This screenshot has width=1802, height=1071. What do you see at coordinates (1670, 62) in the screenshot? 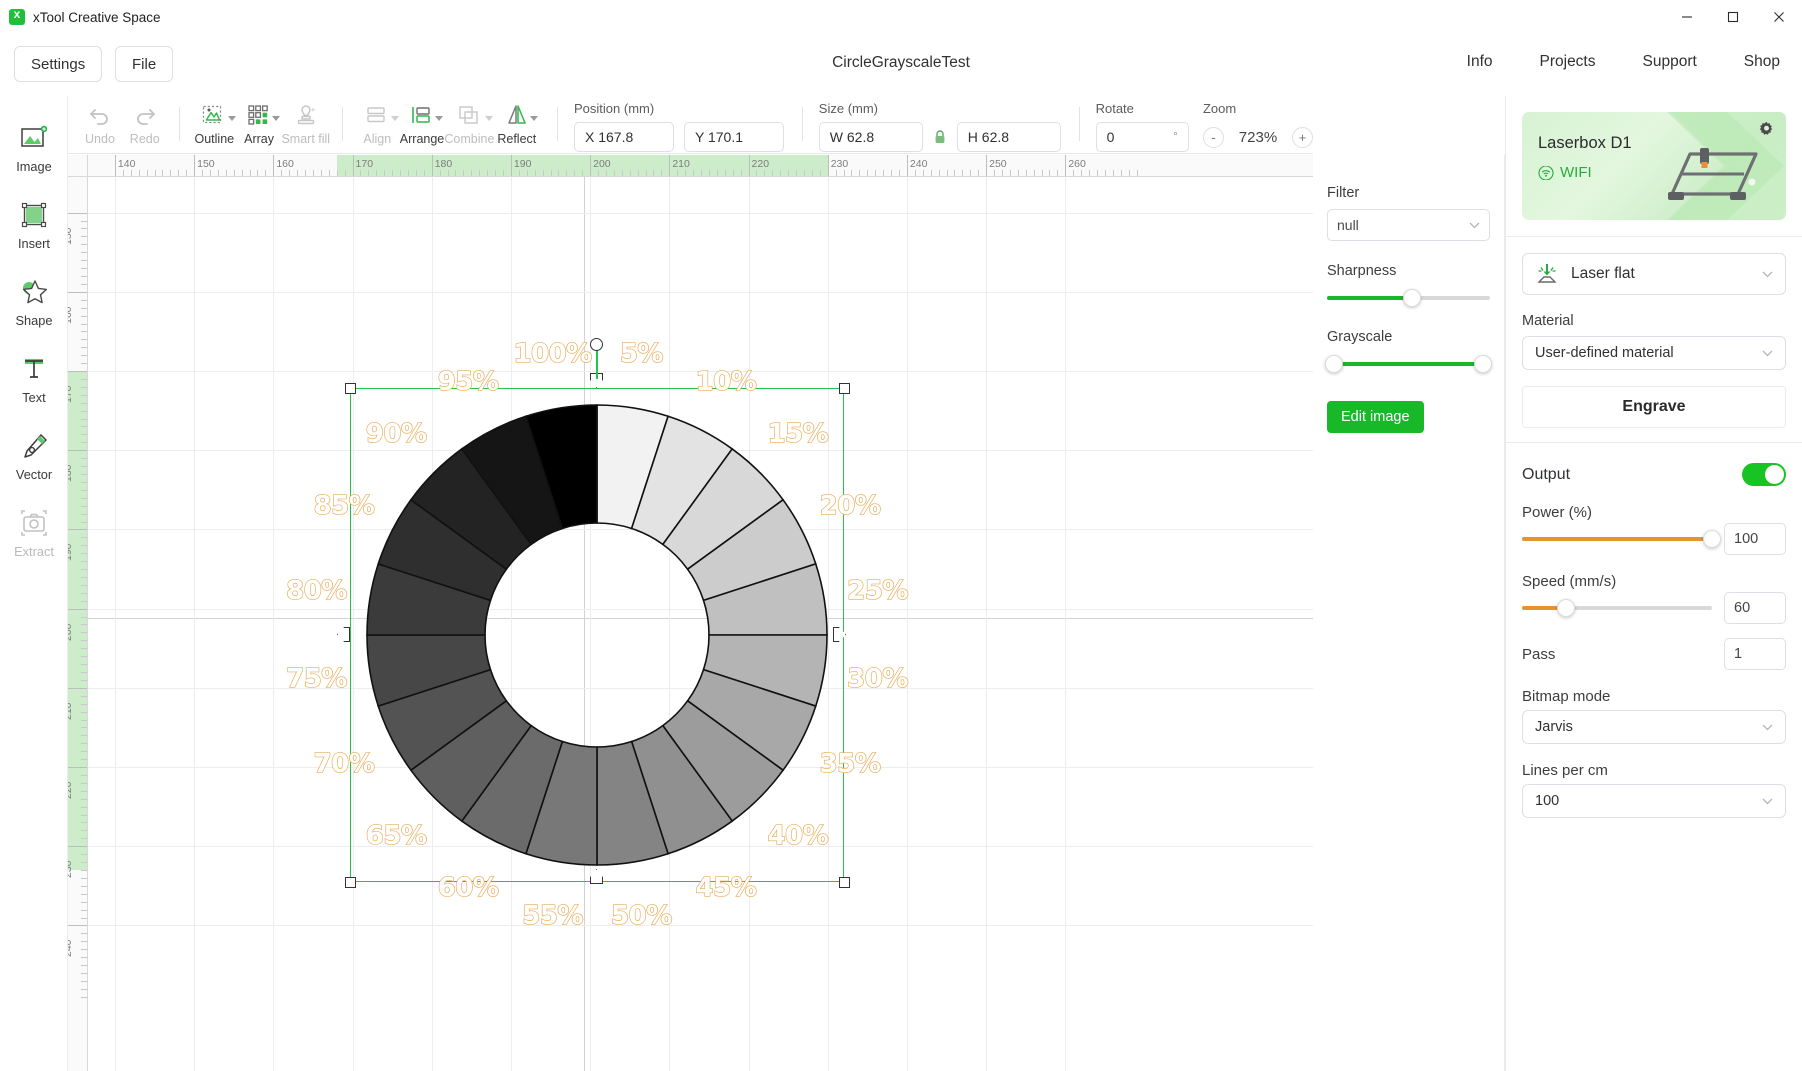
I see `nav-item-support: Support` at bounding box center [1670, 62].